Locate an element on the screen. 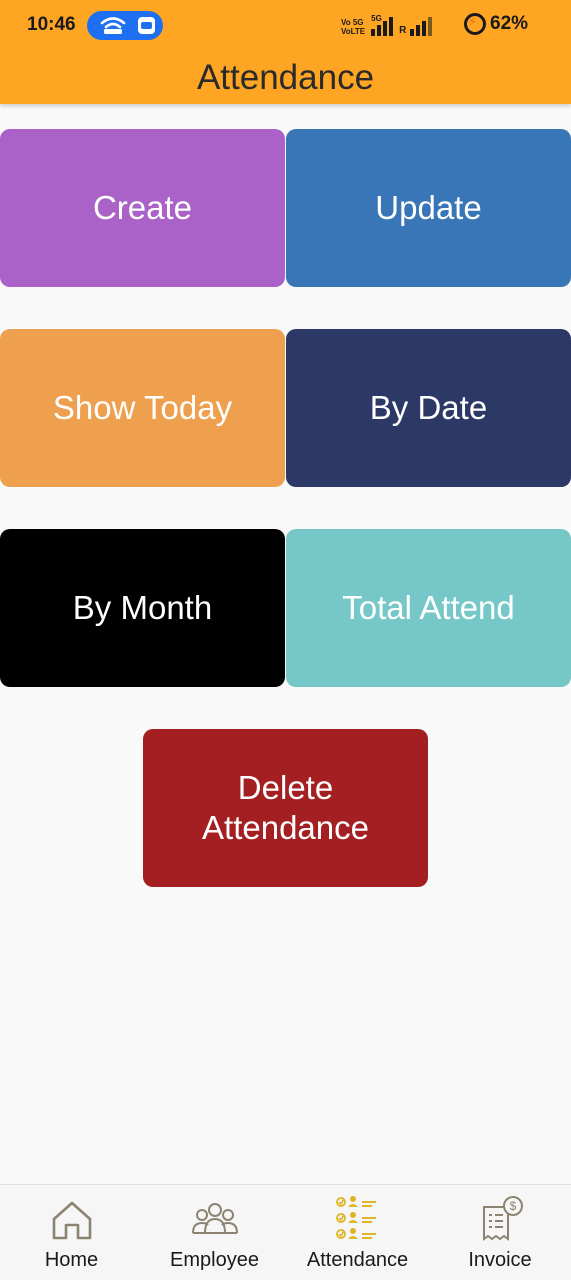  nav-attendance-label: Attendance is located at coordinates (357, 1260).